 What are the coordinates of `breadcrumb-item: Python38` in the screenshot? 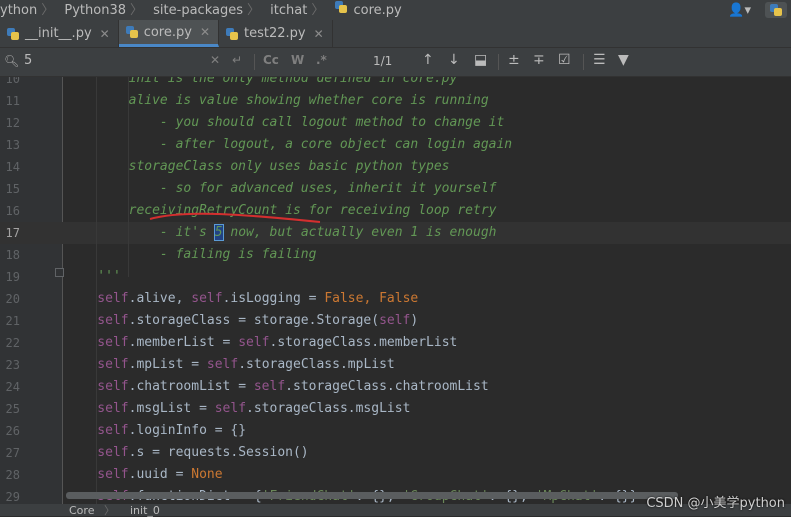 It's located at (97, 10).